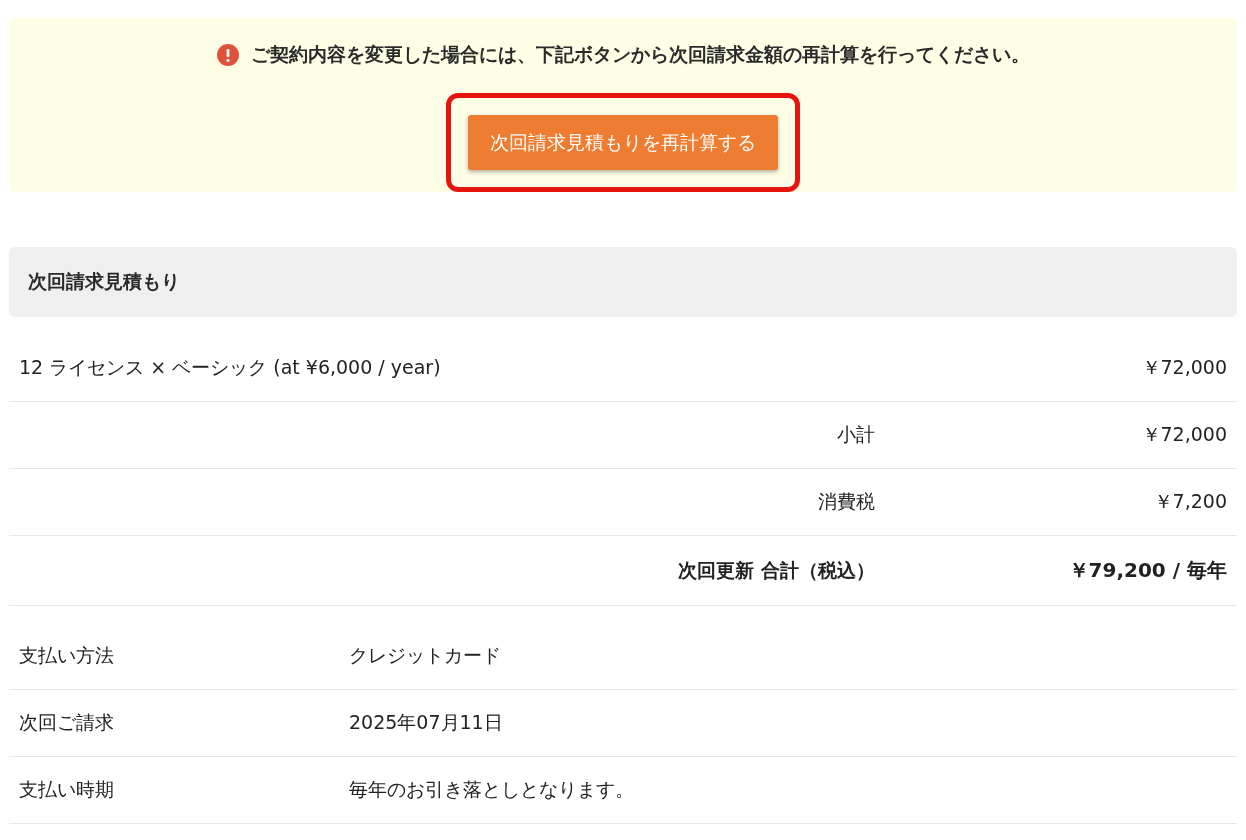 This screenshot has height=840, width=1246. Describe the element at coordinates (227, 55) in the screenshot. I see `alert-icon` at that location.